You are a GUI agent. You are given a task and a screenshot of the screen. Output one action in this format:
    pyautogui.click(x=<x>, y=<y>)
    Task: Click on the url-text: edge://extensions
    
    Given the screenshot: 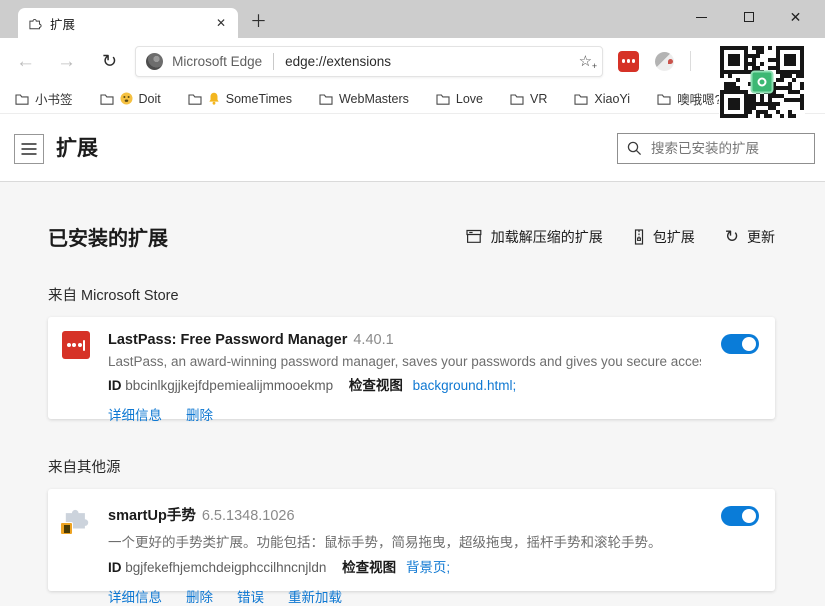 What is the action you would take?
    pyautogui.click(x=432, y=61)
    